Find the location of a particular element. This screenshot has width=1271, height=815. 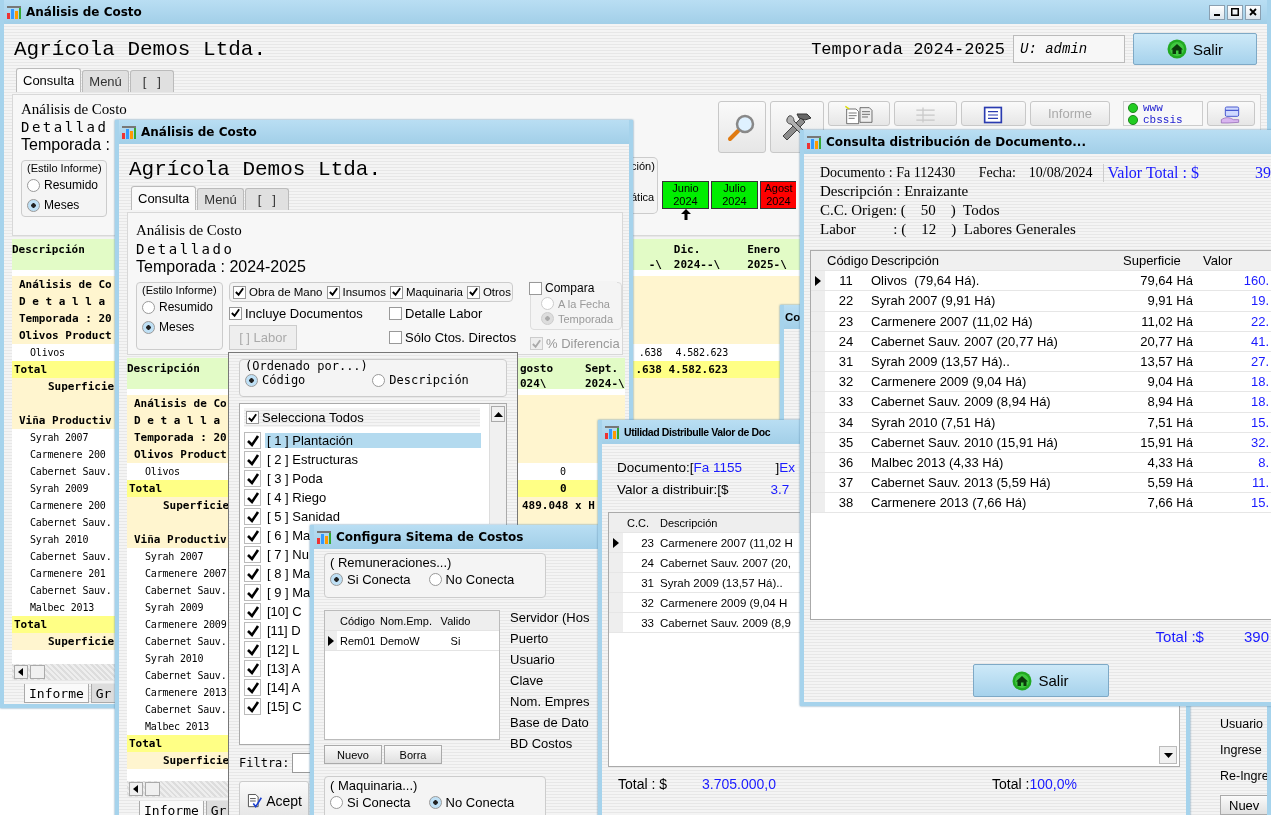

table-cell-text: Temporada : 20 is located at coordinates (180, 437).